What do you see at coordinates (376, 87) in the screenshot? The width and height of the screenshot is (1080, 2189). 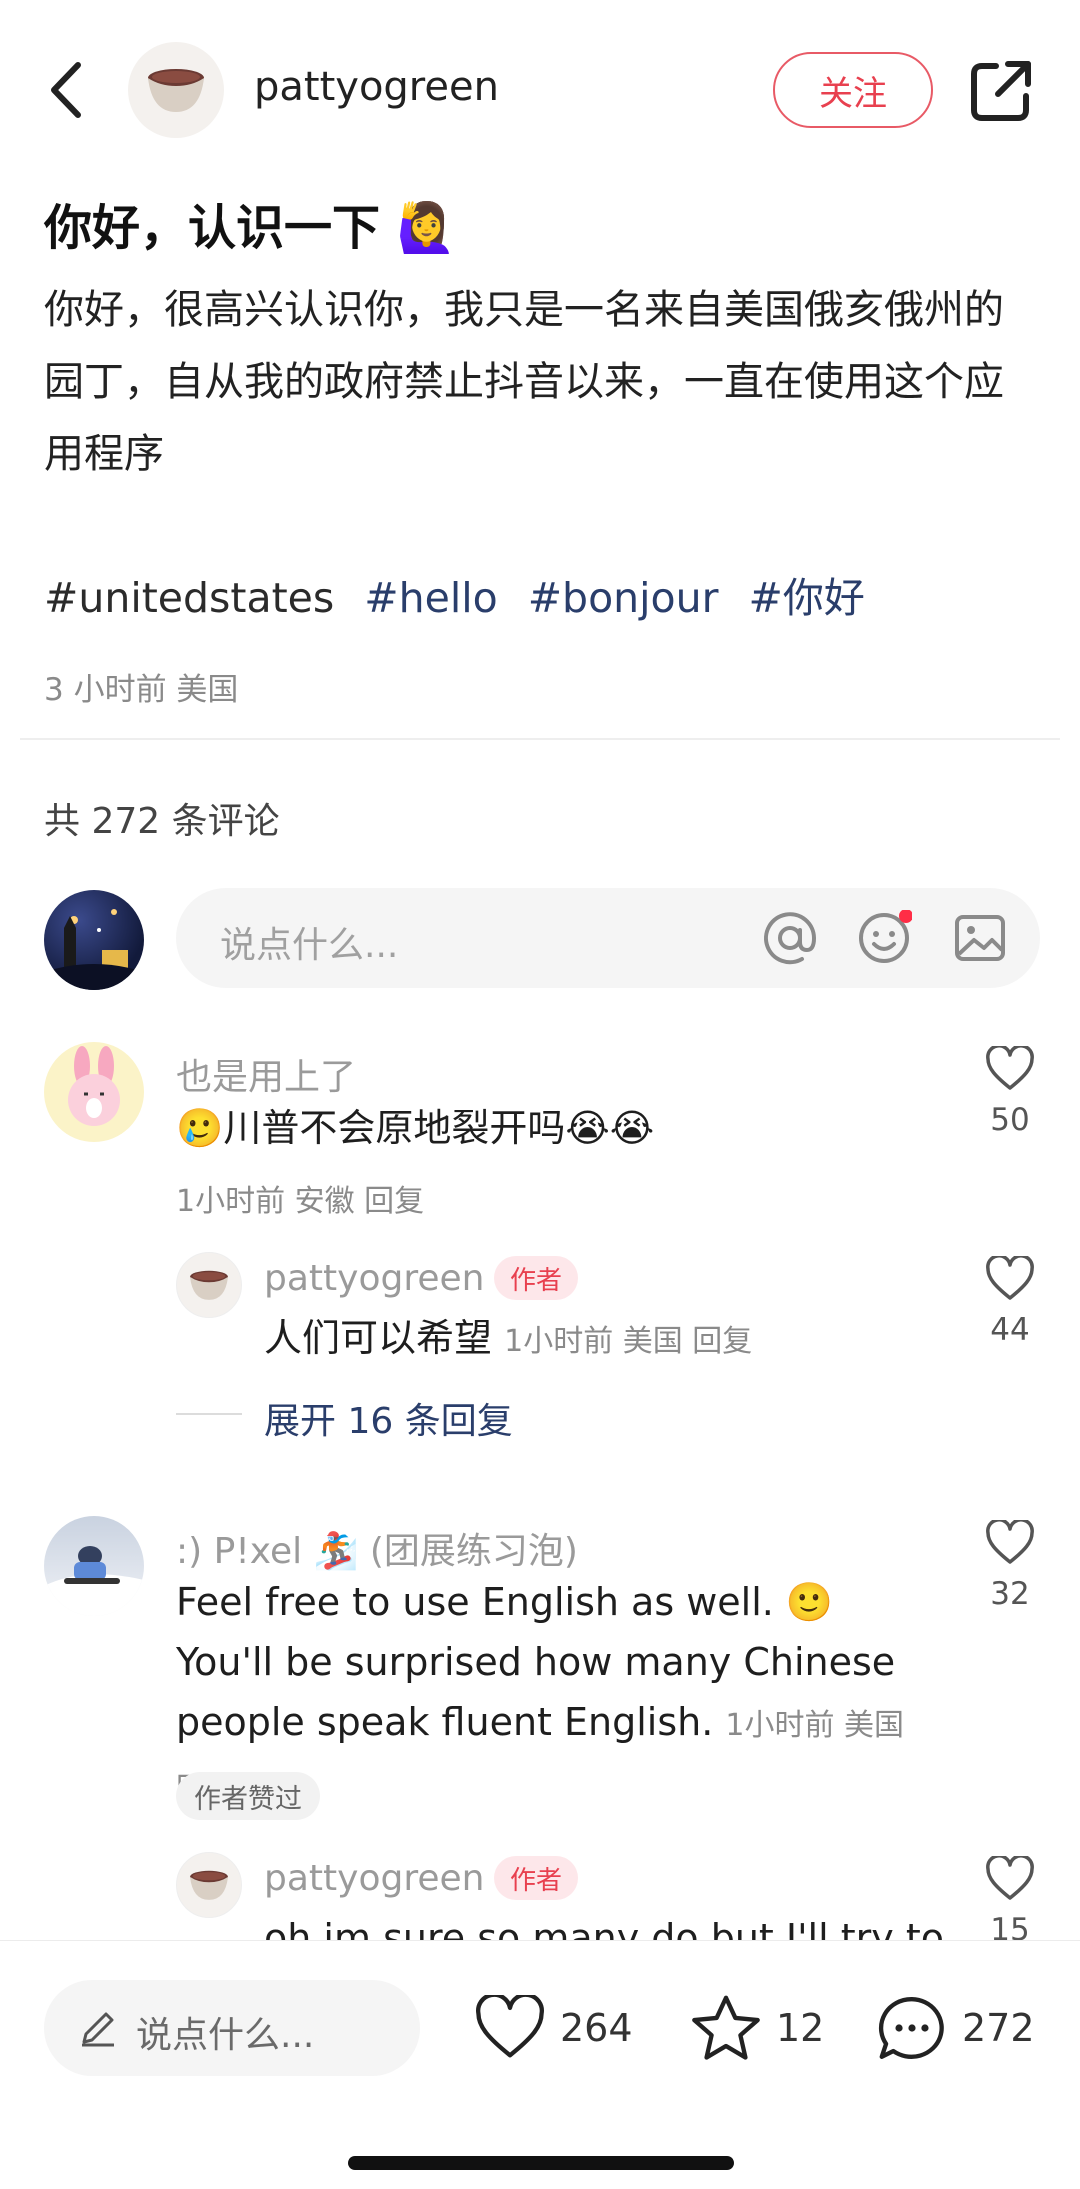 I see `author-username: pattyogreen` at bounding box center [376, 87].